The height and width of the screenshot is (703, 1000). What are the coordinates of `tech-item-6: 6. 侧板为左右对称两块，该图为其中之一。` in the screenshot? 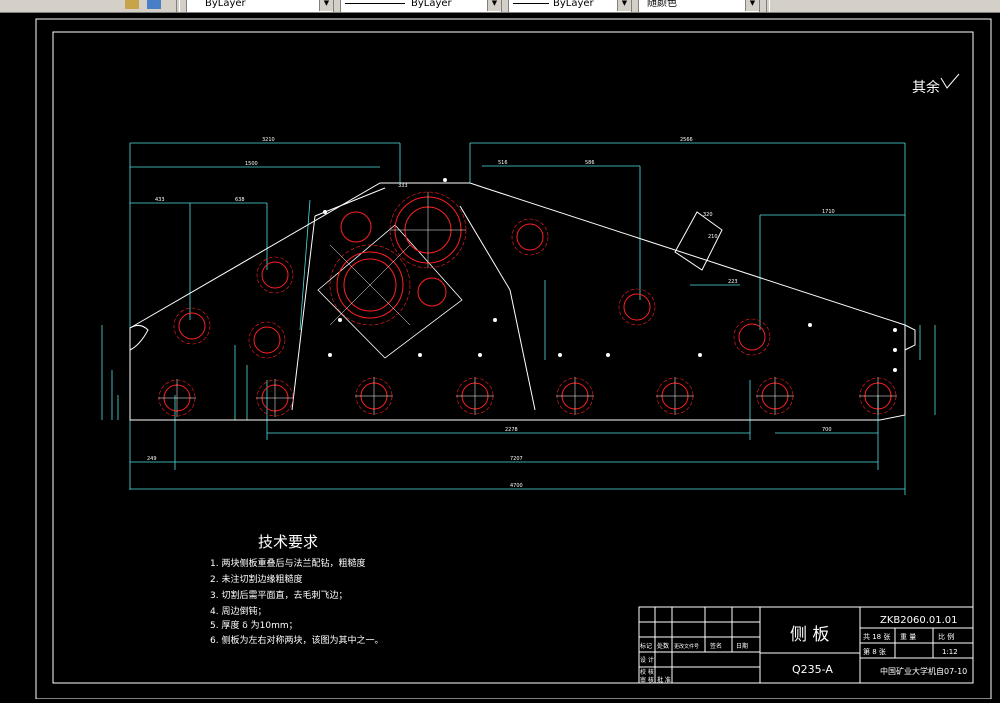 It's located at (296, 640).